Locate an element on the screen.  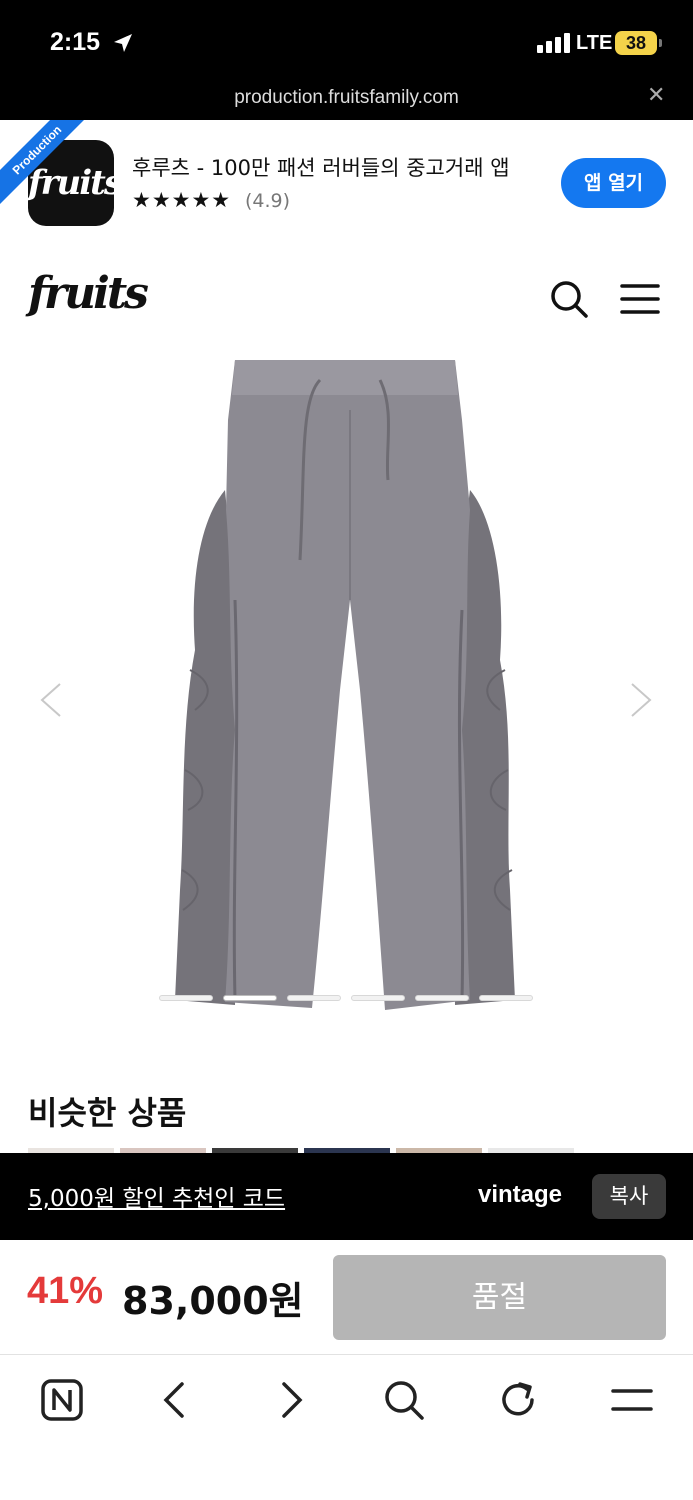
url-text: production.fruitsfamily.com is located at coordinates (346, 98).